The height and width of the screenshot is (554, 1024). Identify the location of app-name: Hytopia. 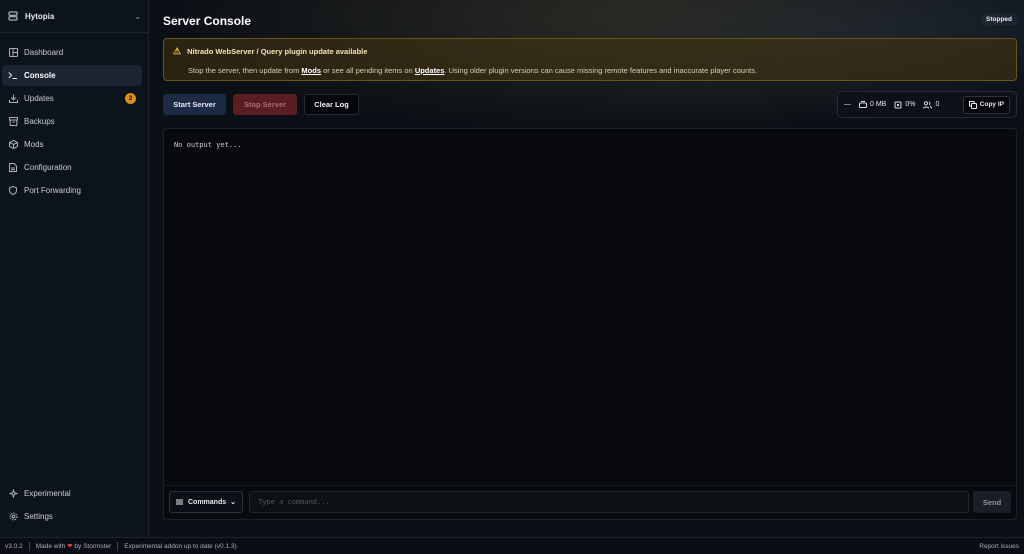
(40, 16).